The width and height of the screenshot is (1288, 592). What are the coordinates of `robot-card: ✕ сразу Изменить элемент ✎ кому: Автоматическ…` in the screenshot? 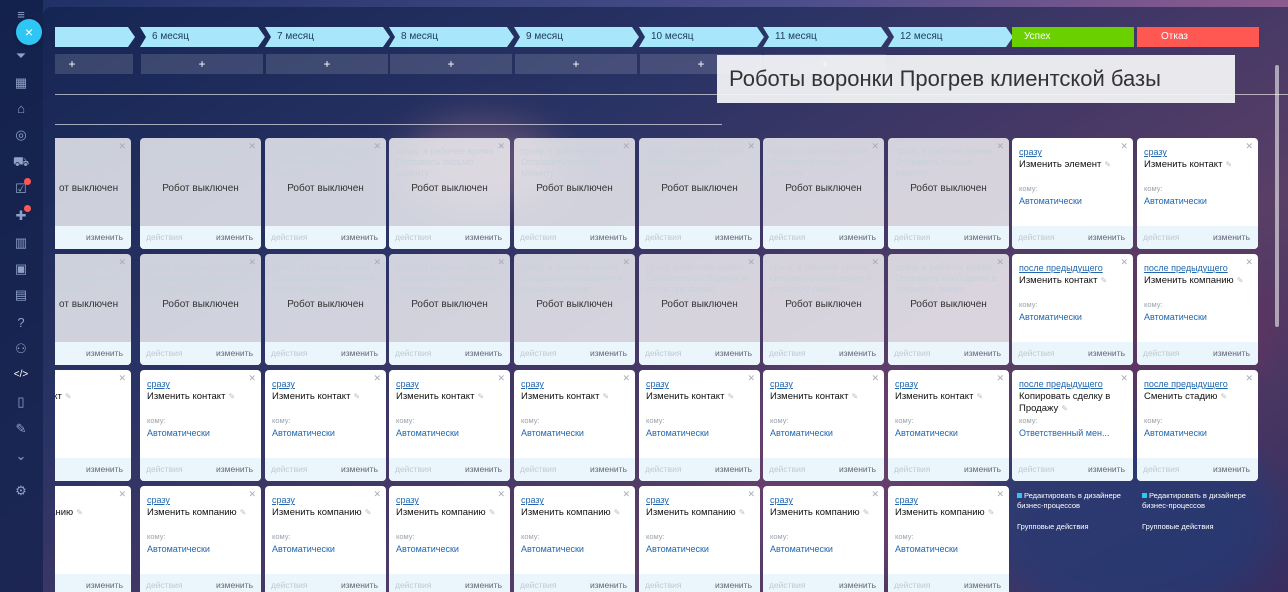 It's located at (1072, 193).